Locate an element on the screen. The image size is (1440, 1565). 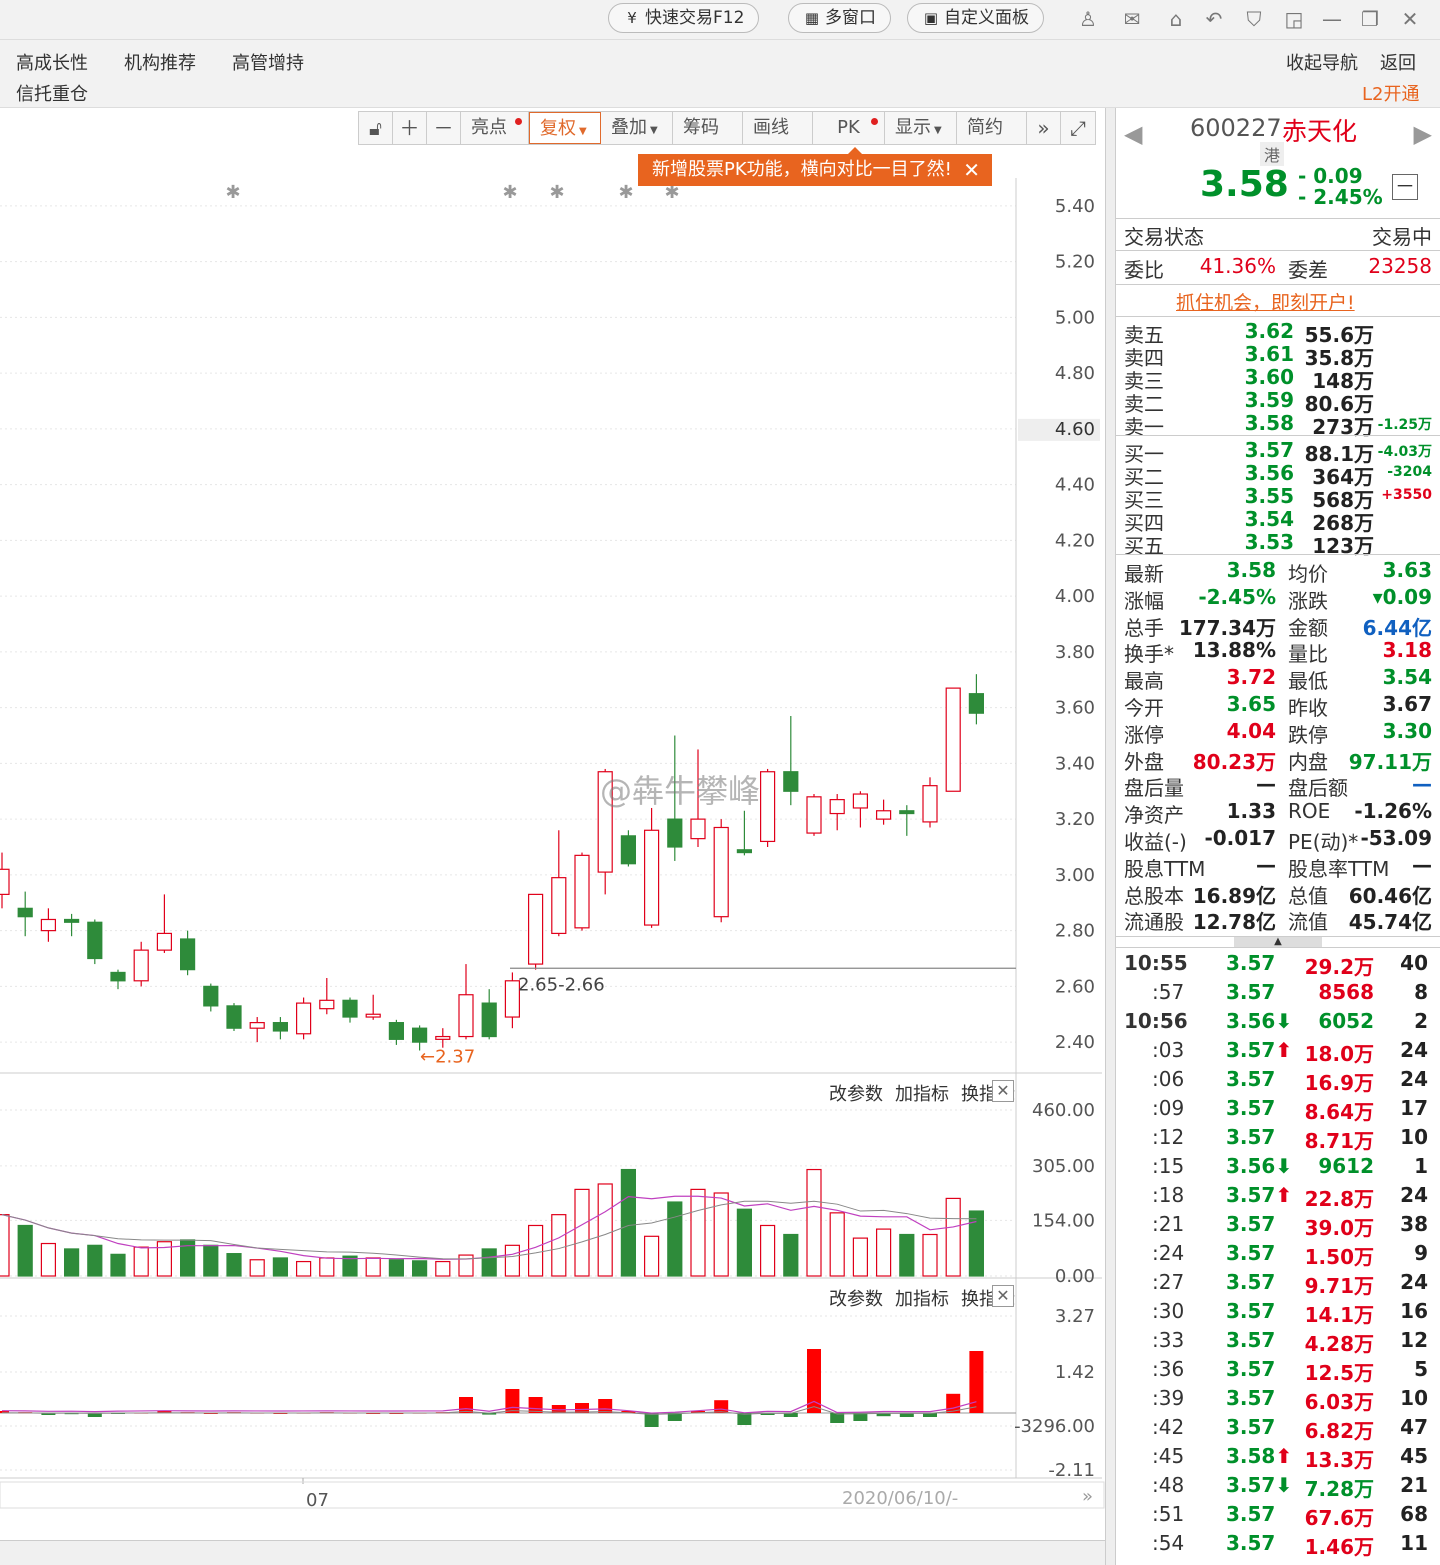
arrow-down-icon: ⬇ is located at coordinates (1284, 1021).